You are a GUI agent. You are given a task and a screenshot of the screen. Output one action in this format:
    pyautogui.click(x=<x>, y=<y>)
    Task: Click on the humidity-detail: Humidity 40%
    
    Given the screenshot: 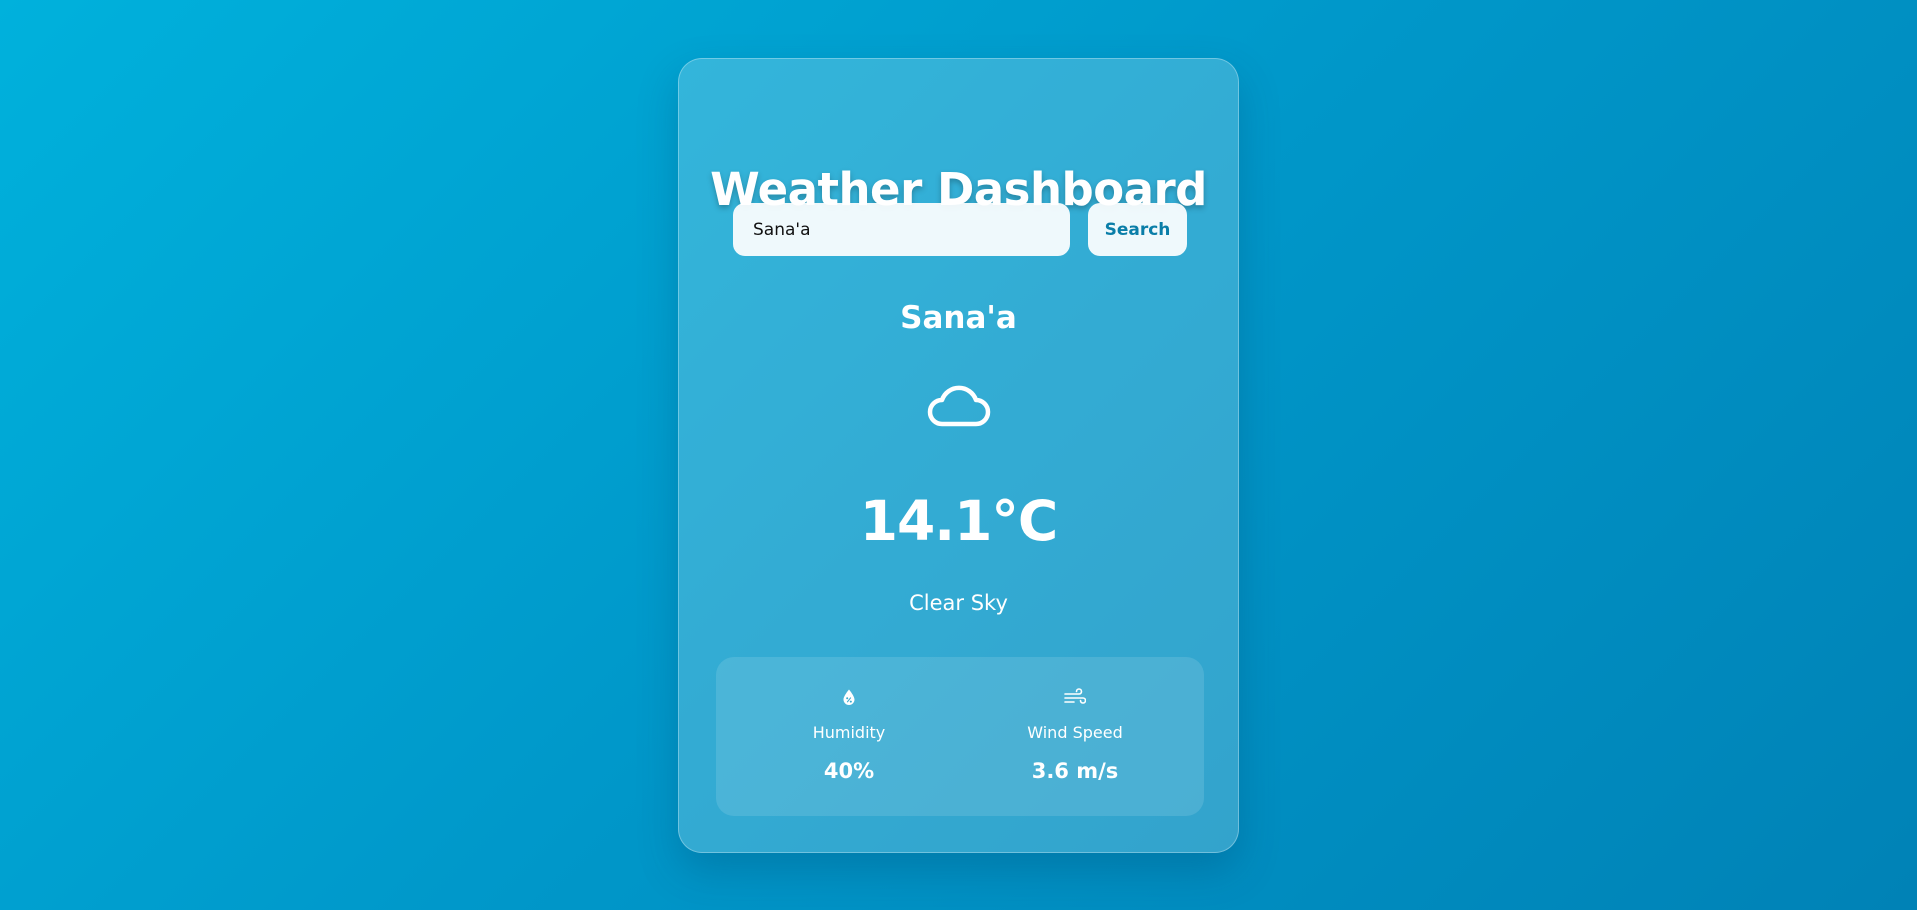 What is the action you would take?
    pyautogui.click(x=849, y=736)
    